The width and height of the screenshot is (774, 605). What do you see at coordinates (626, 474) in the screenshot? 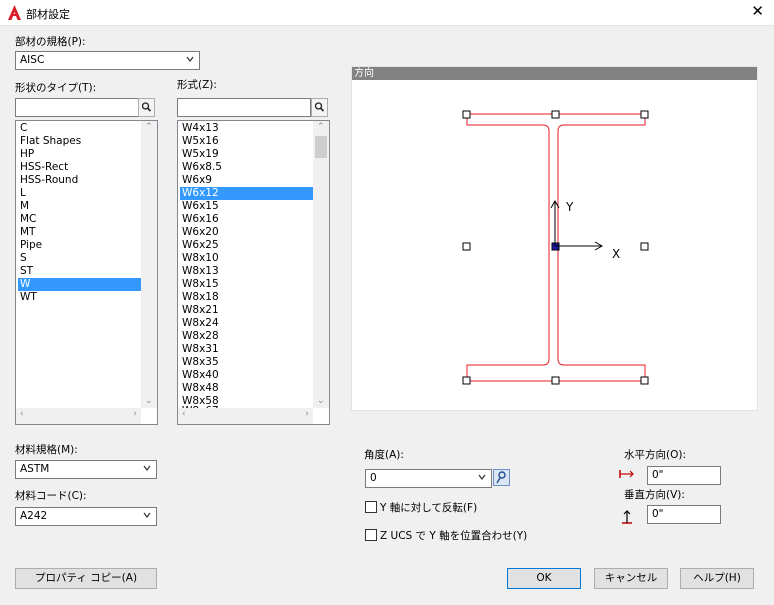
I see `horizontal-offset-icon` at bounding box center [626, 474].